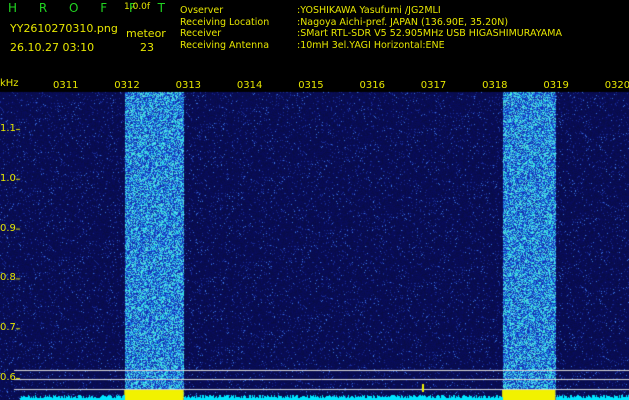  Describe the element at coordinates (188, 85) in the screenshot. I see `x-tick-label: 0313` at that location.